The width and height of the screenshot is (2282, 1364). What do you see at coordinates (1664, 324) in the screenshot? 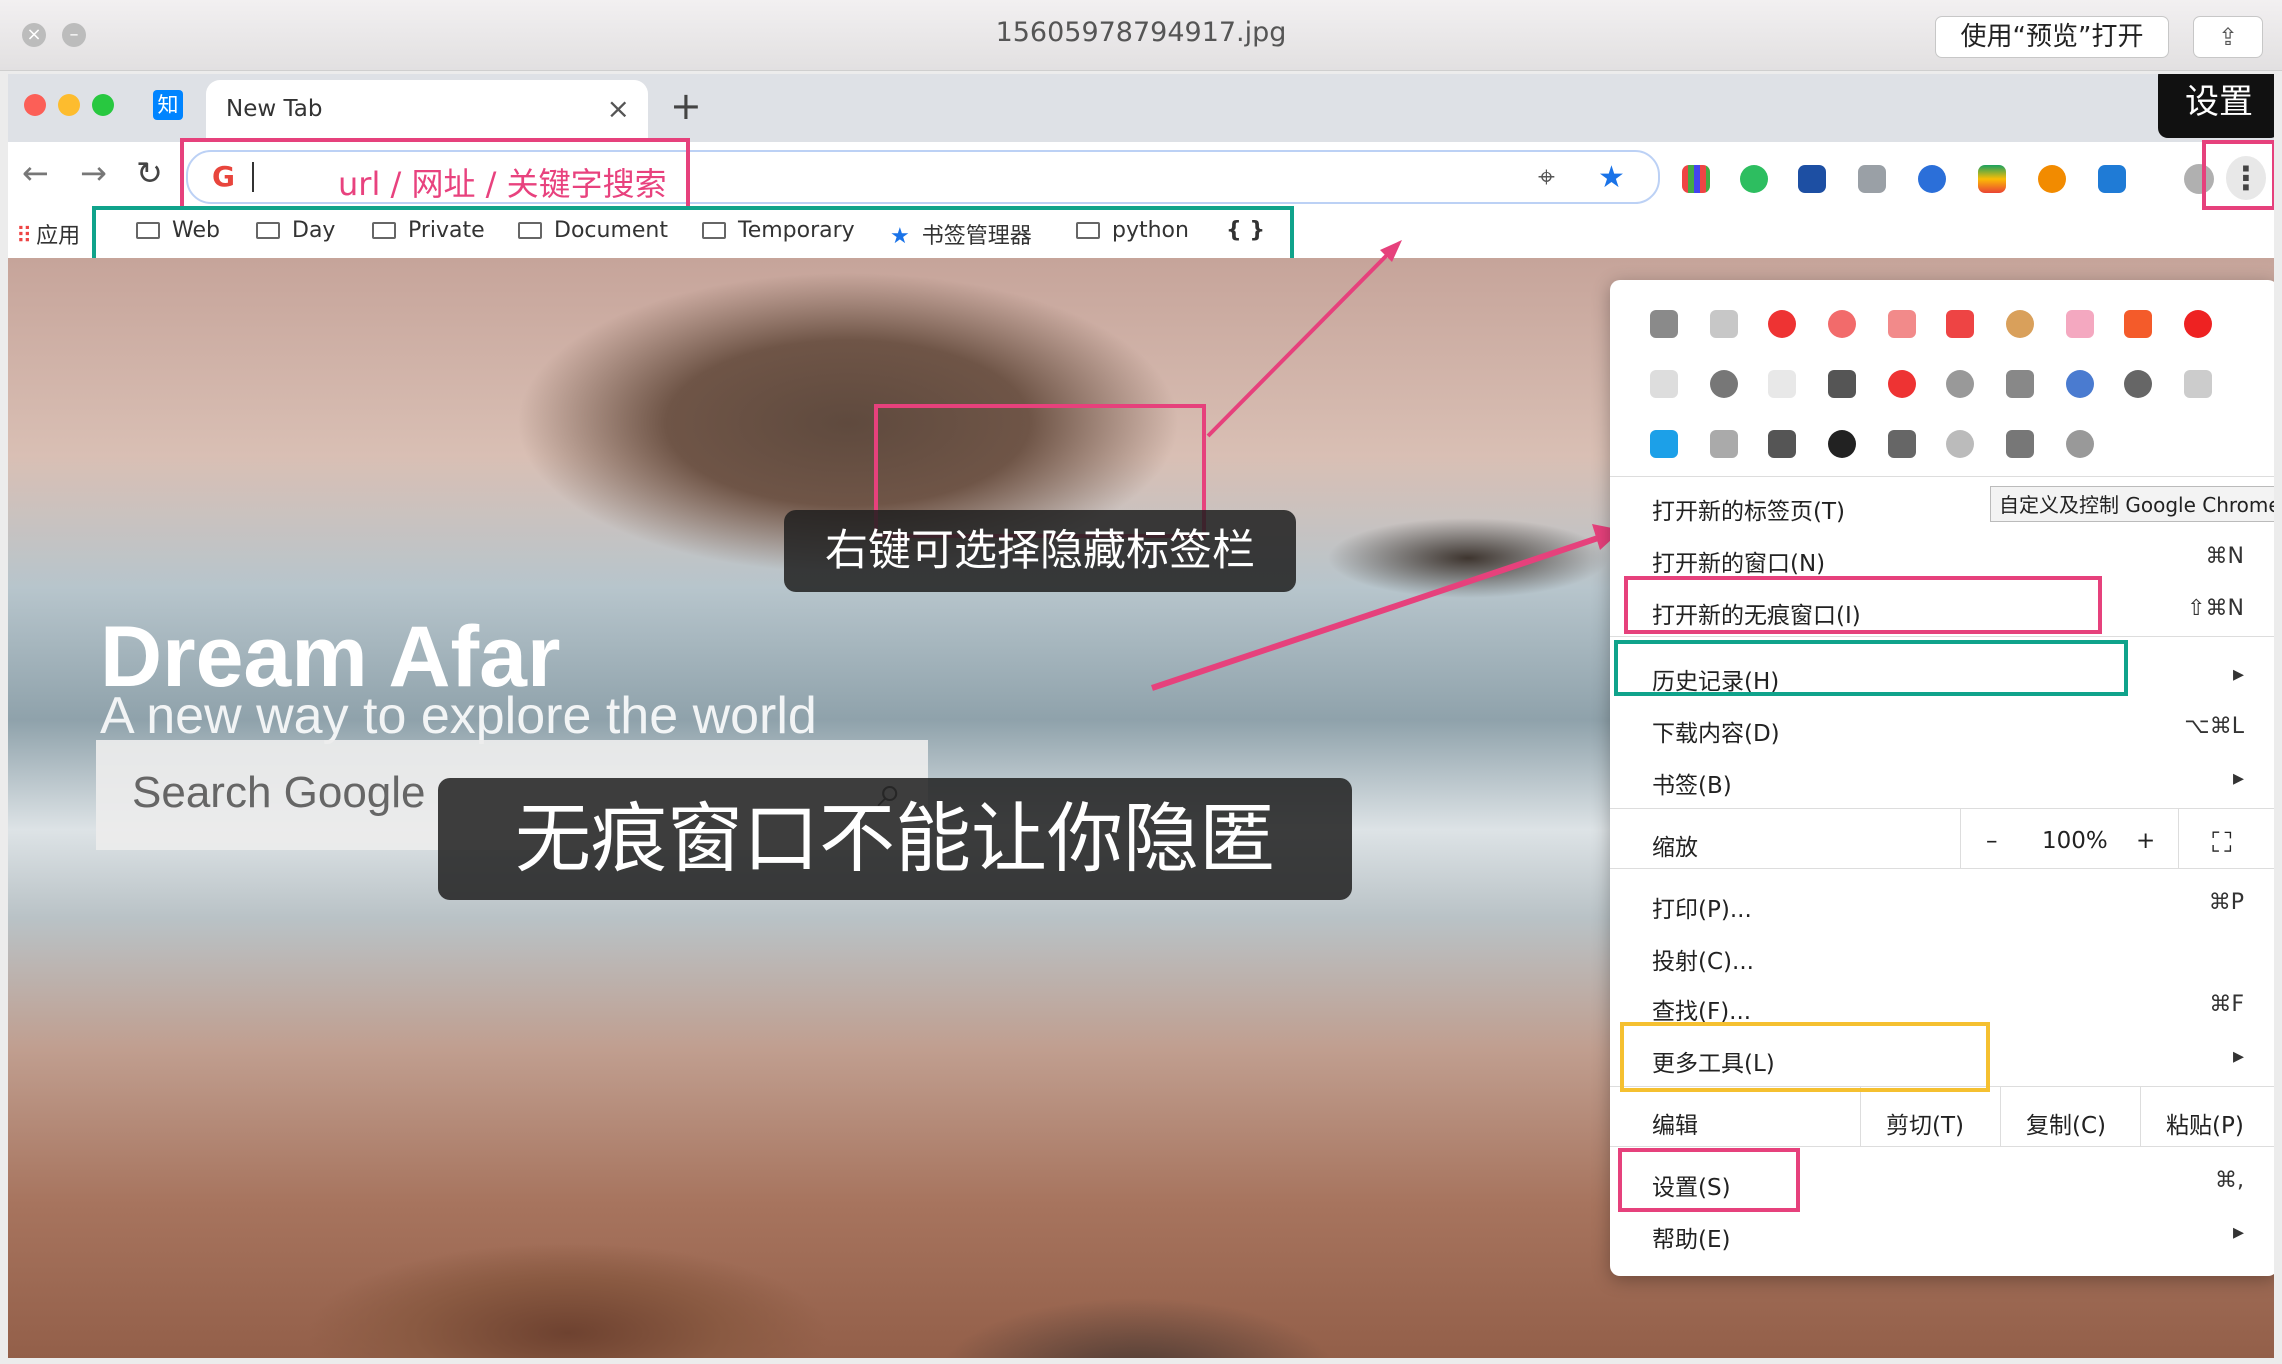
I see `gmail-ext-icon` at bounding box center [1664, 324].